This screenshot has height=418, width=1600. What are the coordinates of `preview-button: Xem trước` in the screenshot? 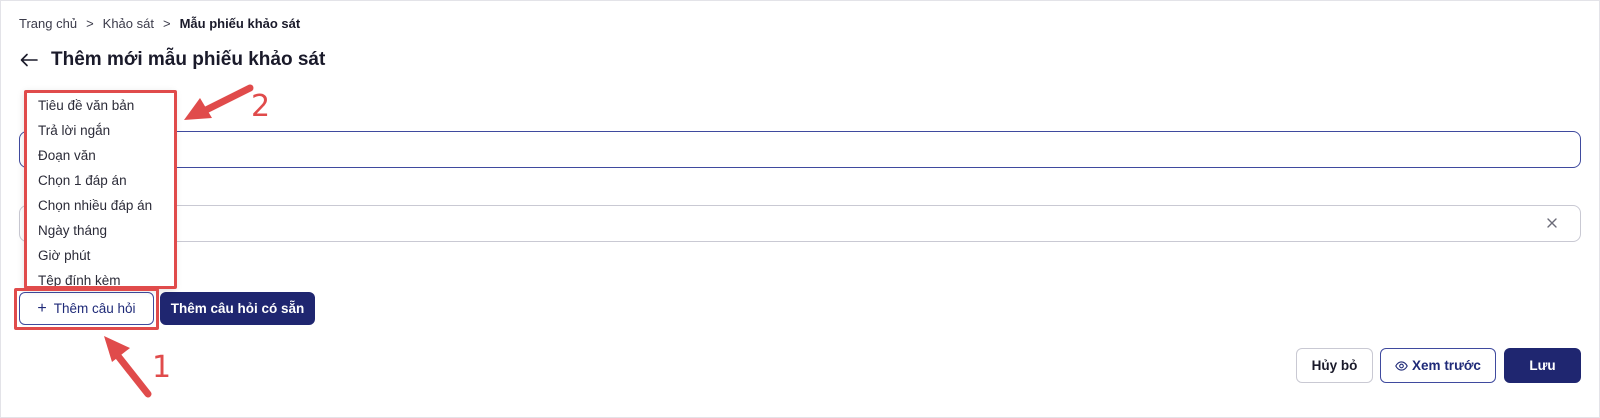 It's located at (1438, 365).